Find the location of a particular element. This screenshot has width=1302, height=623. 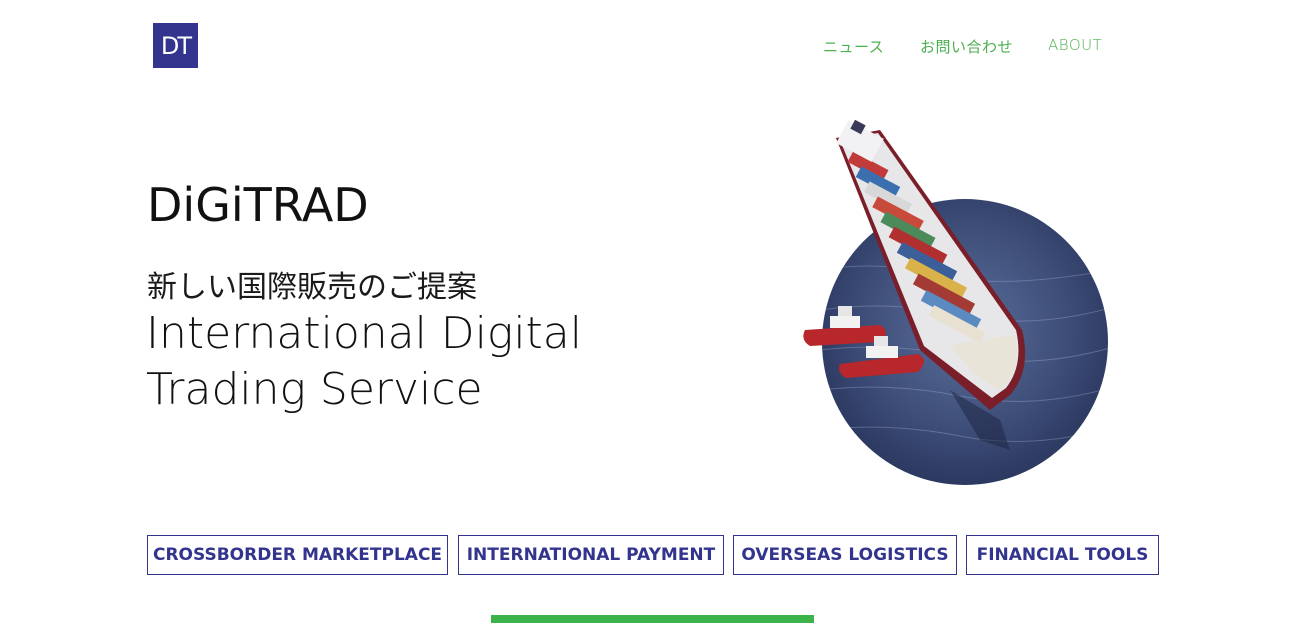

tagline-english: International Digital Trading Service is located at coordinates (406, 362).